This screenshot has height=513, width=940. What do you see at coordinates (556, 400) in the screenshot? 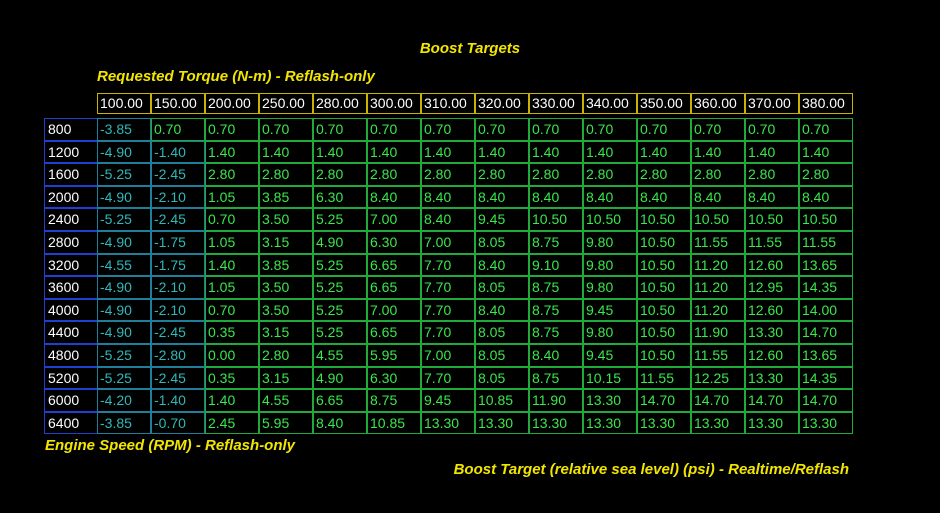
I see `table-cell: 11.90` at bounding box center [556, 400].